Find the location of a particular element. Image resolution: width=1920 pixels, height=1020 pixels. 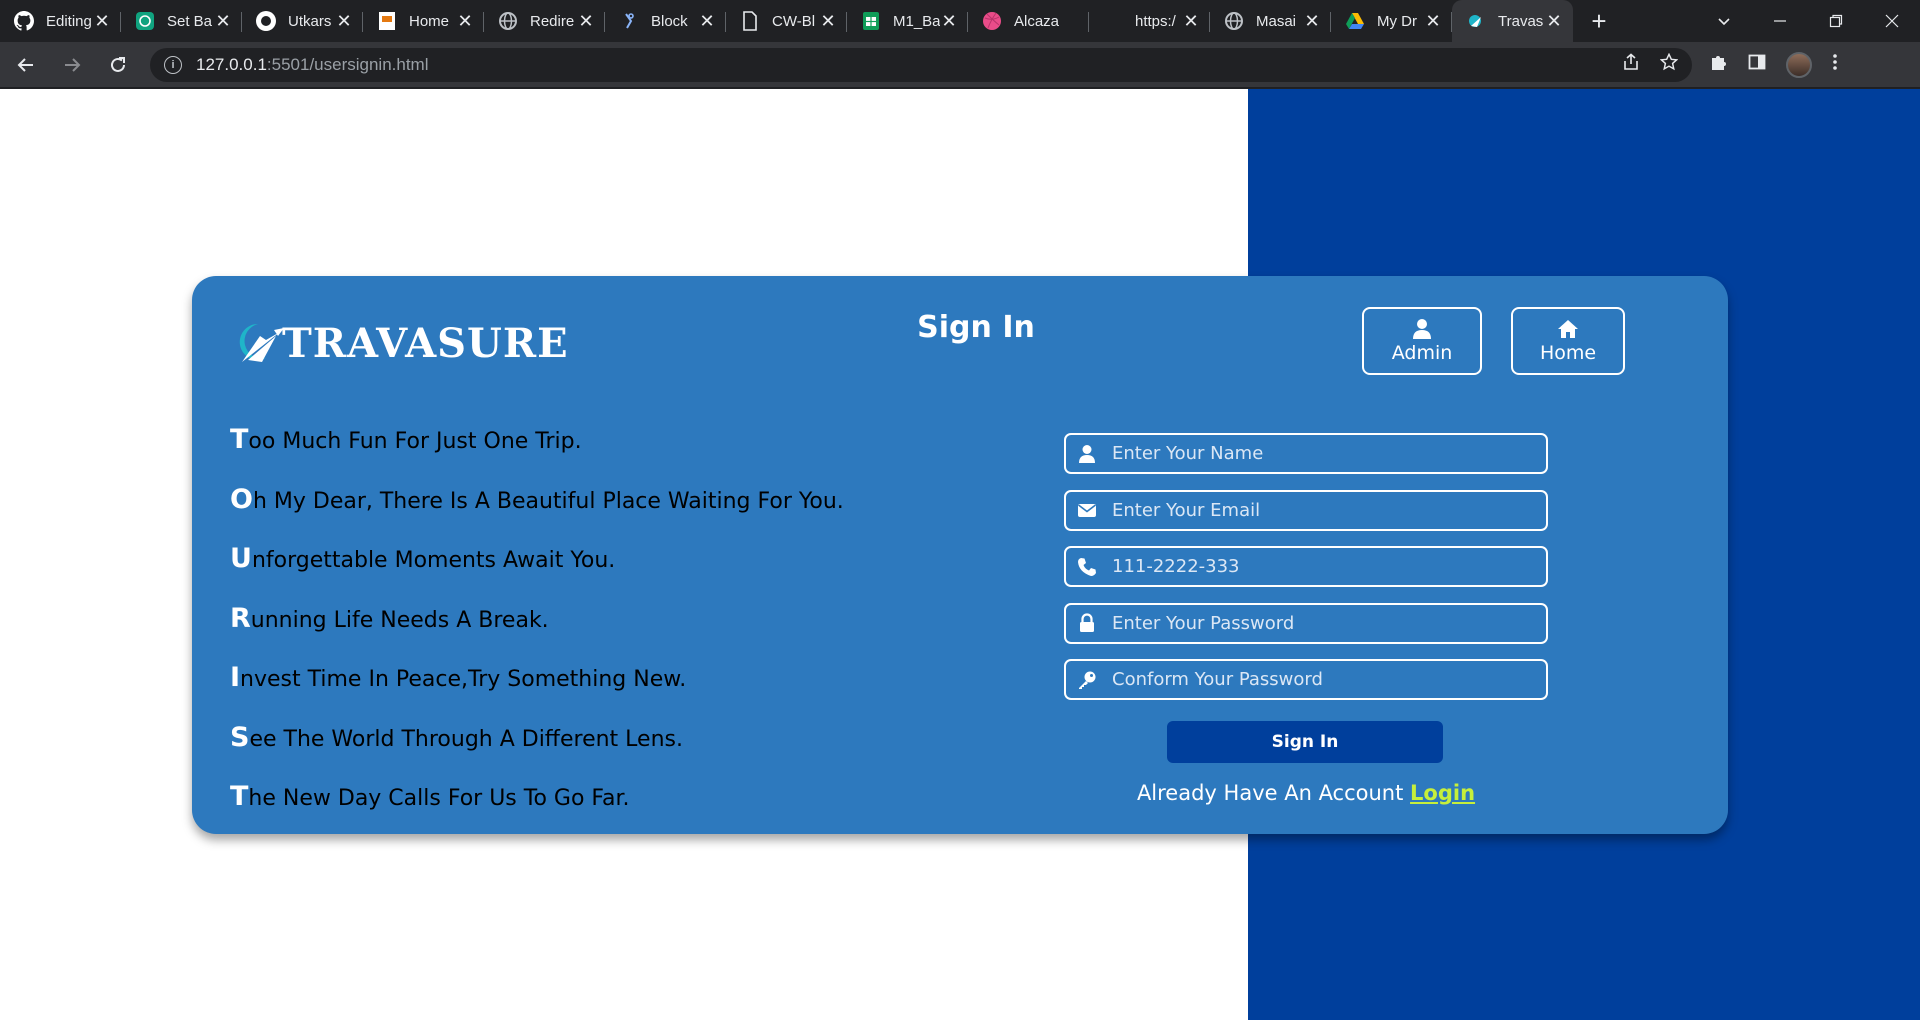

forward-arrow-icon is located at coordinates (72, 65).